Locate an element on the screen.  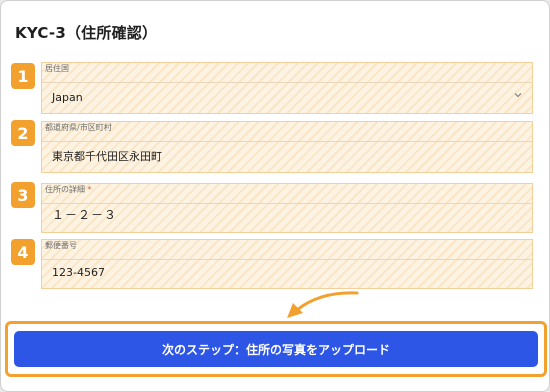
prefecture-city-label: 都道府県/市区町村 is located at coordinates (78, 127).